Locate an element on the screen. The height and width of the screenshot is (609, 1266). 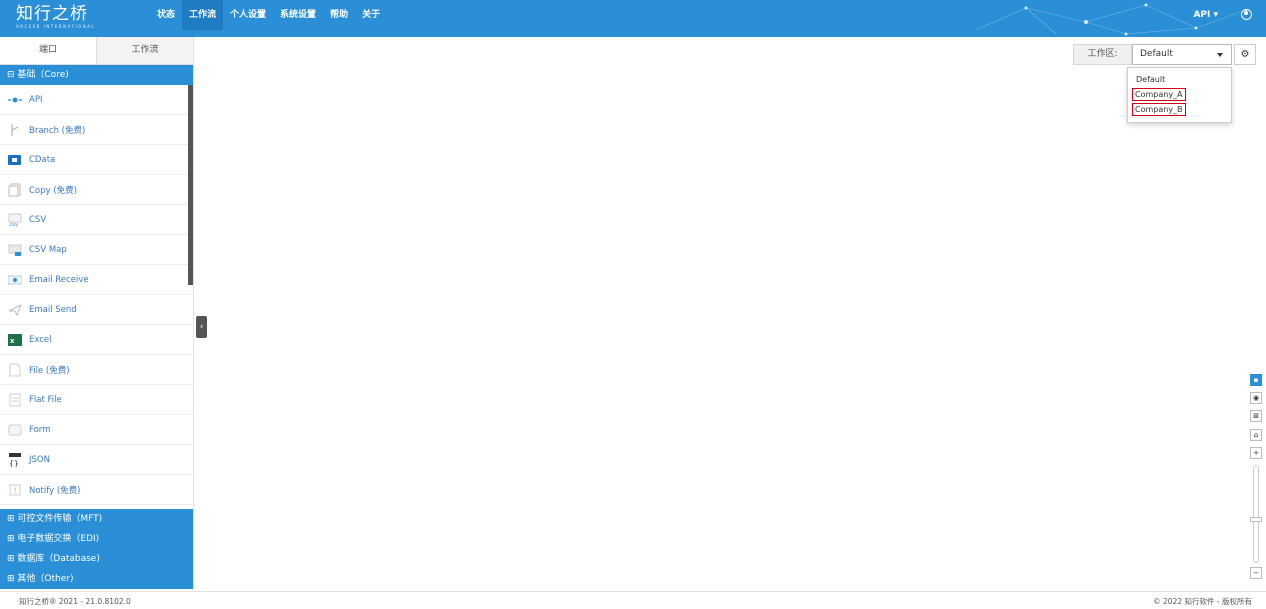
gear-icon: ⚙ is located at coordinates (1245, 54).